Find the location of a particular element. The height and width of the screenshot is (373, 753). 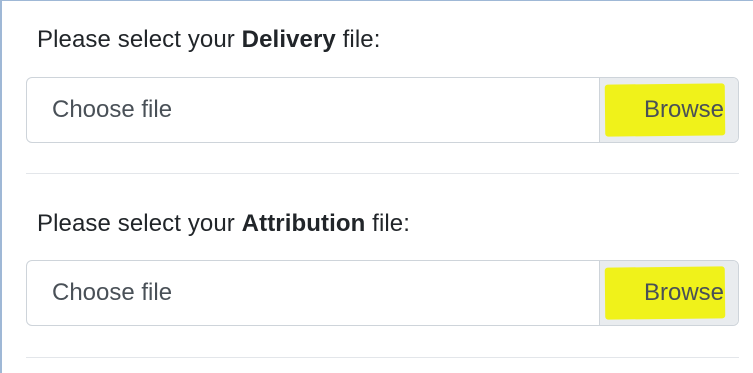

attribution-file-label: Please select your Attribution file: is located at coordinates (223, 224).